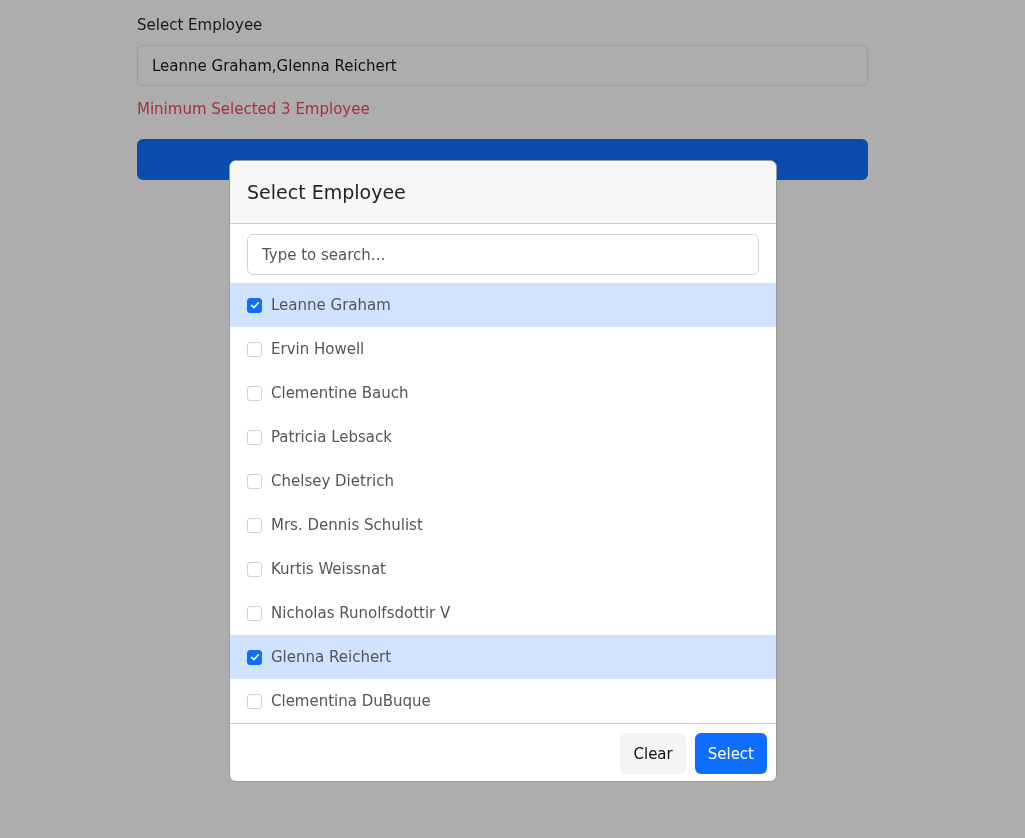  I want to click on employee-option: Patricia Lebsack, so click(503, 437).